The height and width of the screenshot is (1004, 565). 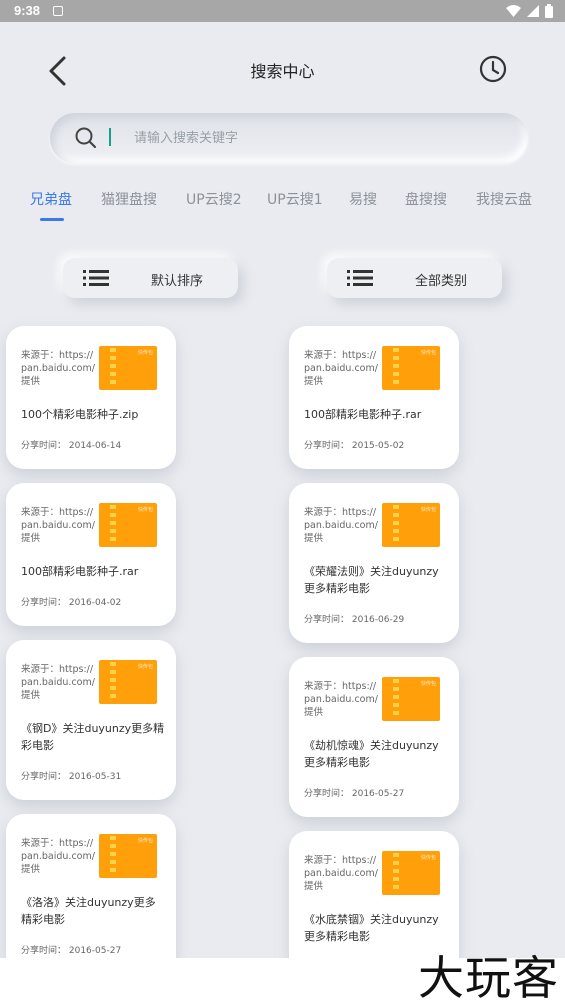 I want to click on watermark: 大玩客, so click(x=488, y=977).